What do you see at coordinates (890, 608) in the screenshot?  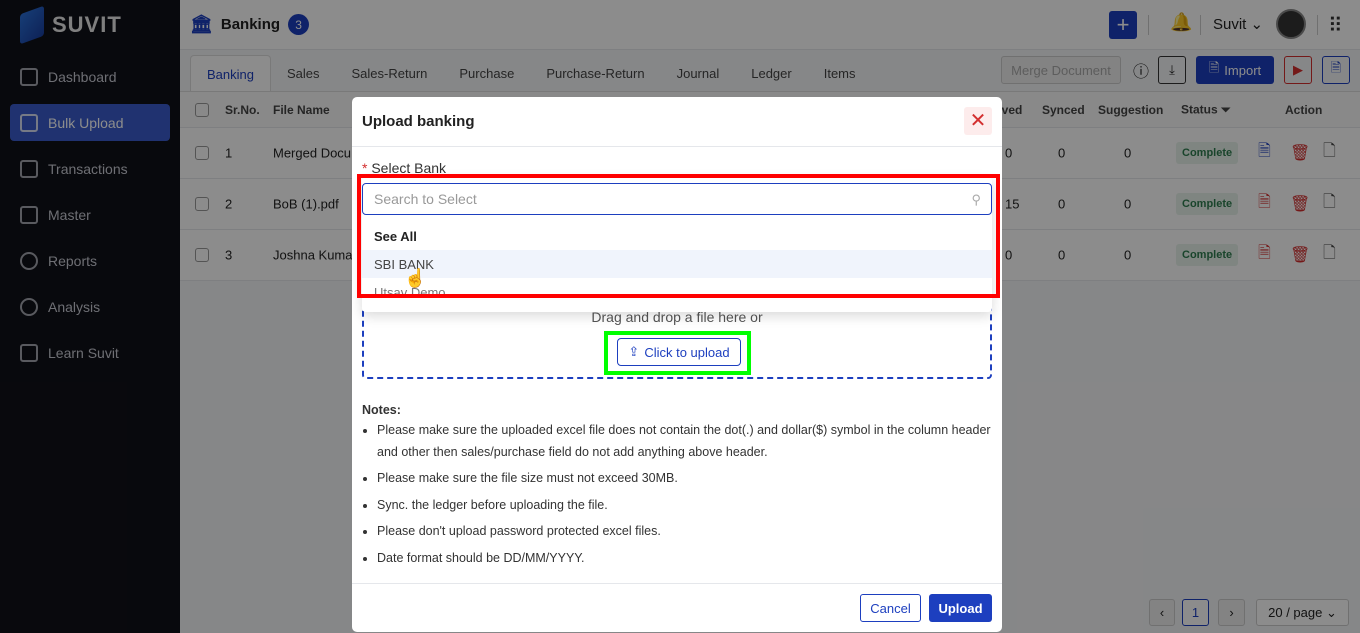 I see `cancel-button: Cancel` at bounding box center [890, 608].